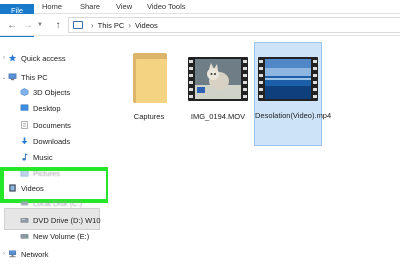 This screenshot has width=400, height=266. I want to click on sidebar-item-label: Network, so click(35, 254).